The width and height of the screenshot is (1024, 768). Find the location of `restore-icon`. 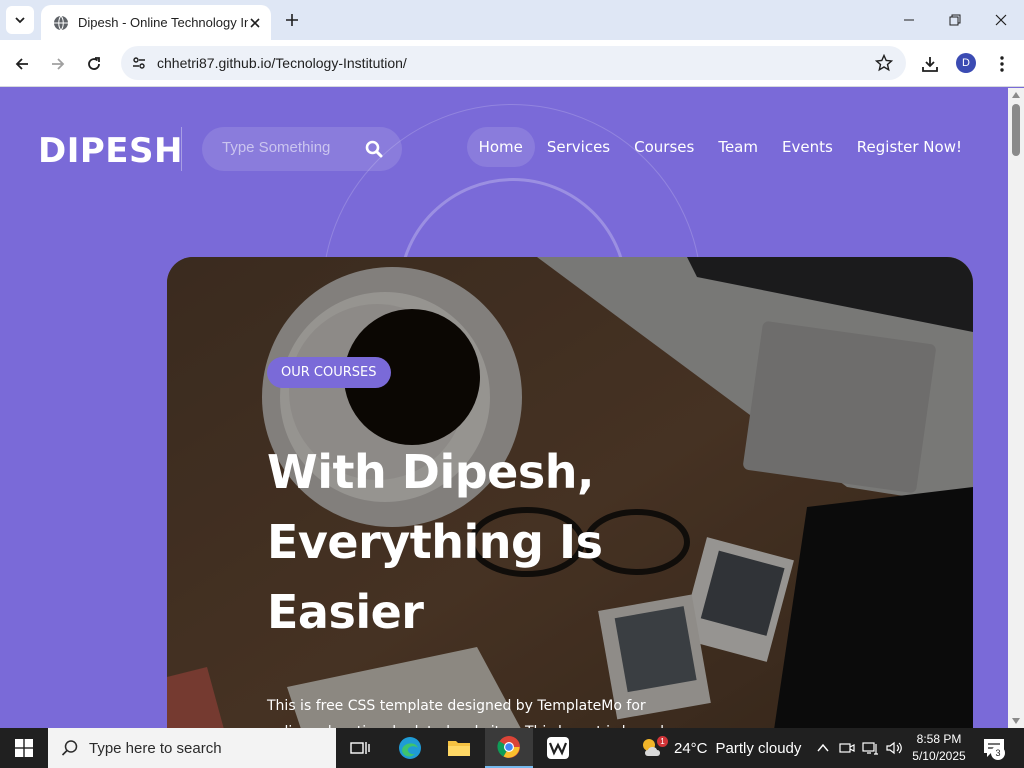

restore-icon is located at coordinates (955, 20).